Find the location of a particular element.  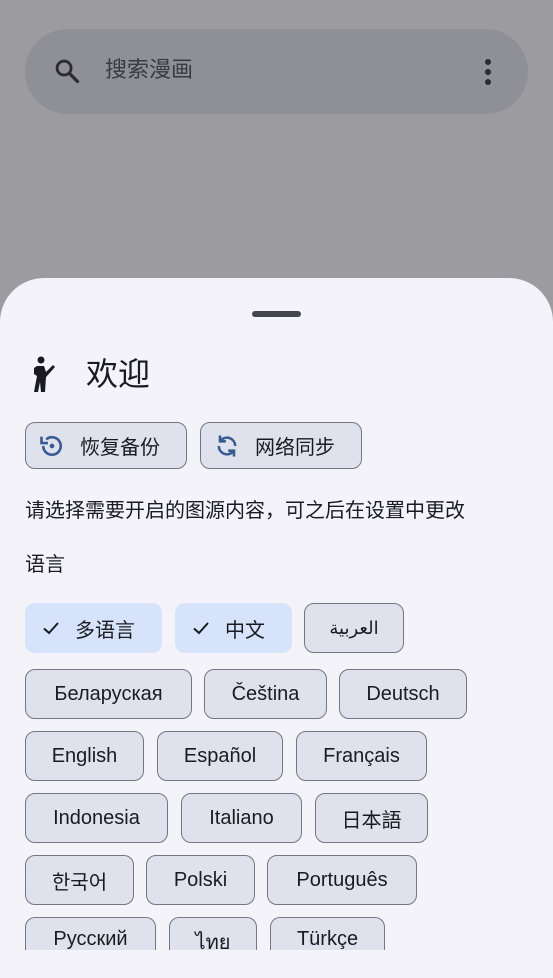

language-chip-label: Беларуская is located at coordinates (108, 693).